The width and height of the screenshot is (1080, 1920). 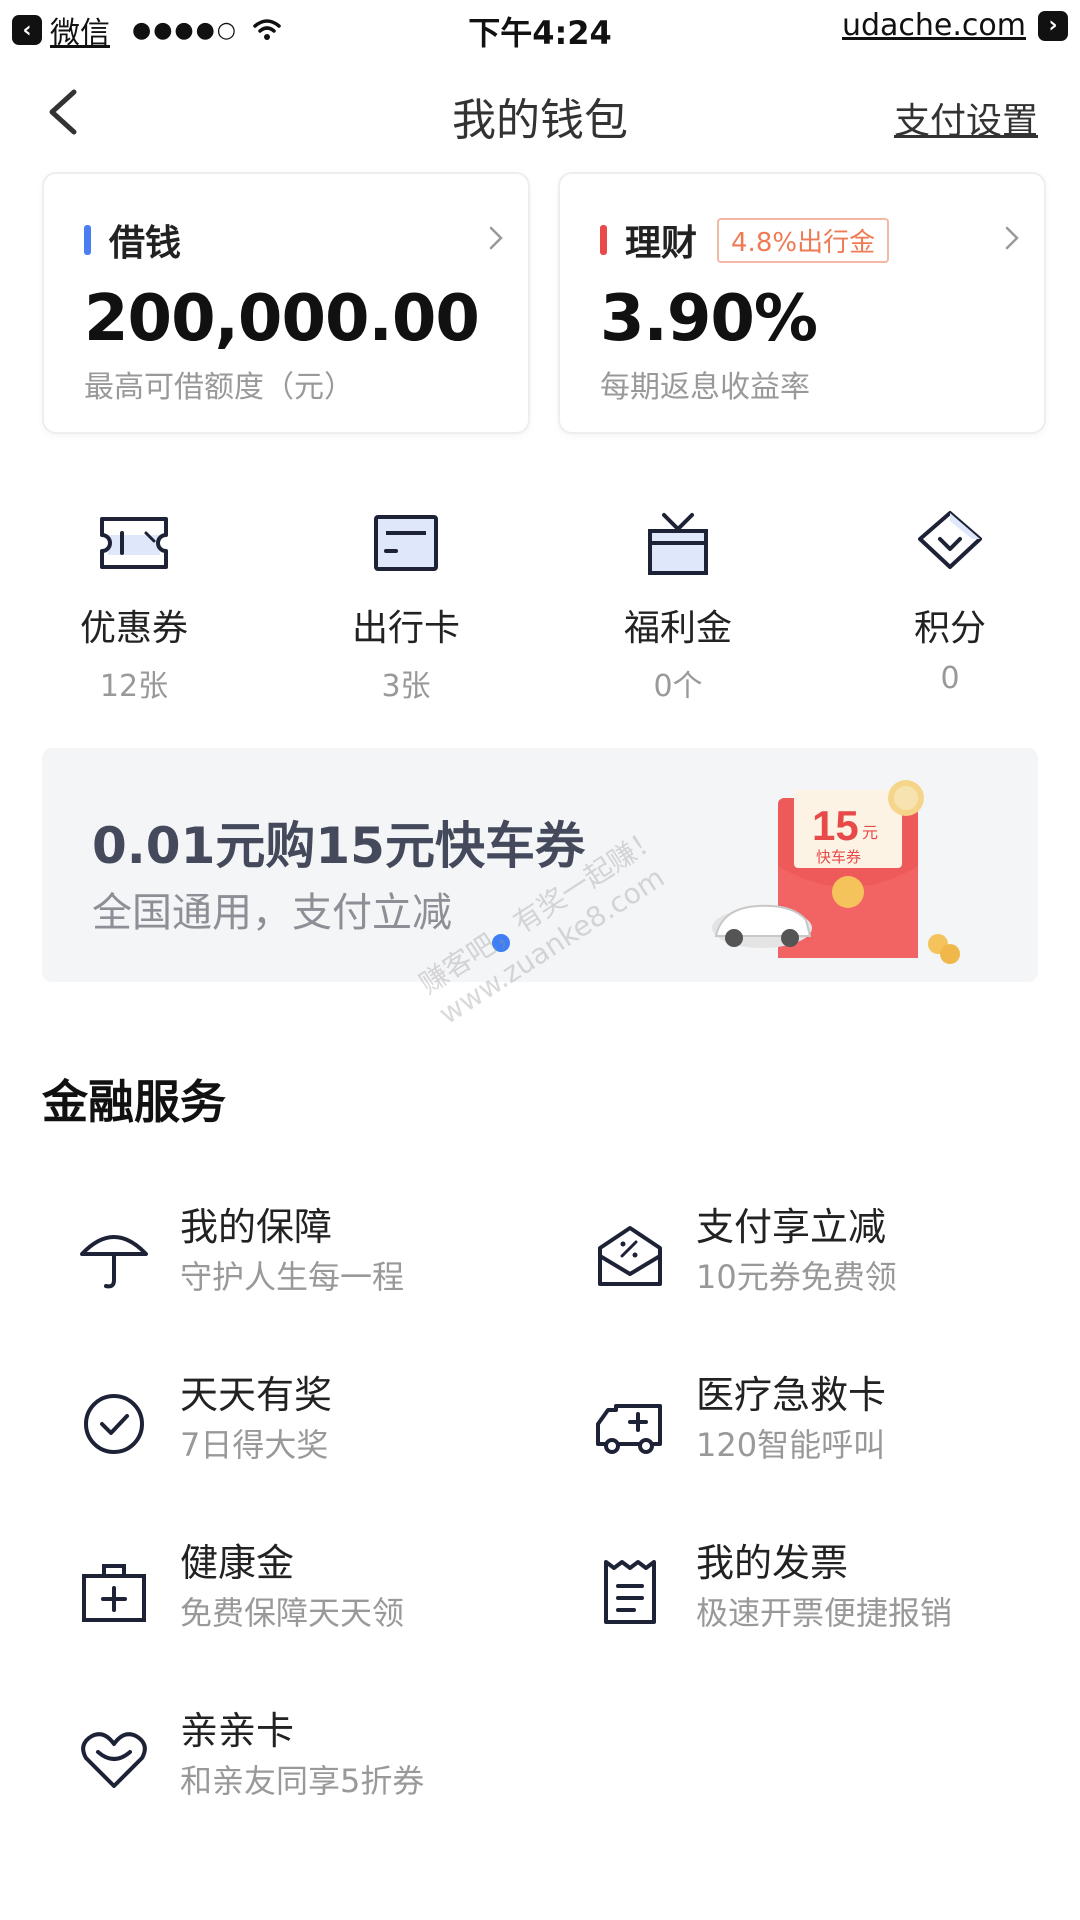 I want to click on quick-count: 0, so click(x=950, y=678).